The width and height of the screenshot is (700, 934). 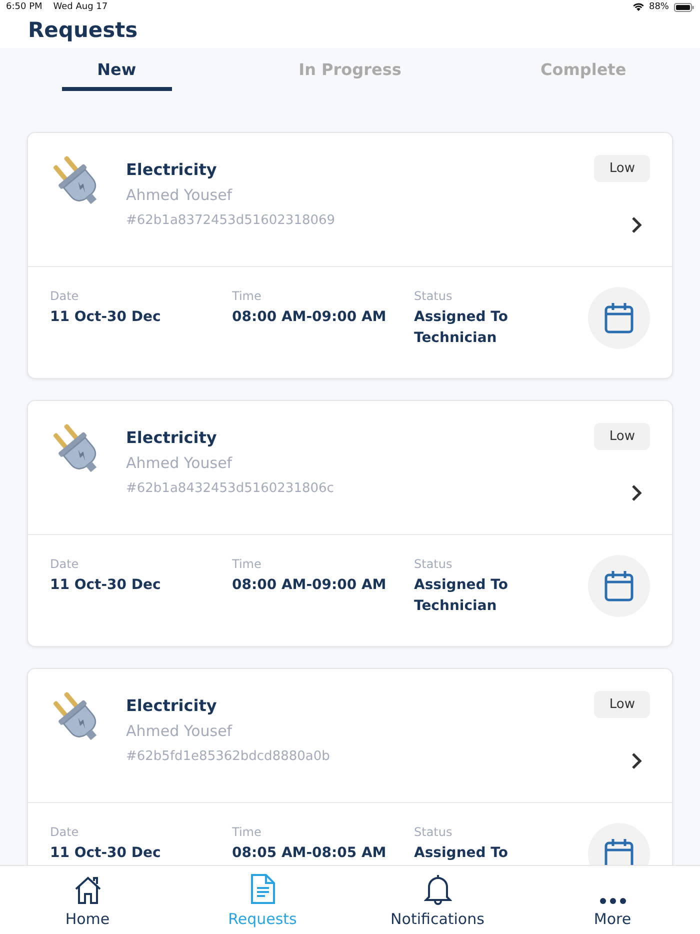 I want to click on battery-icon, so click(x=684, y=7).